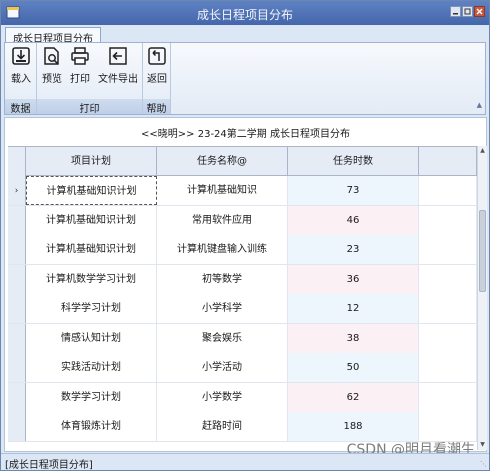  I want to click on ribbon-group-help: 返回 帮助, so click(157, 79).